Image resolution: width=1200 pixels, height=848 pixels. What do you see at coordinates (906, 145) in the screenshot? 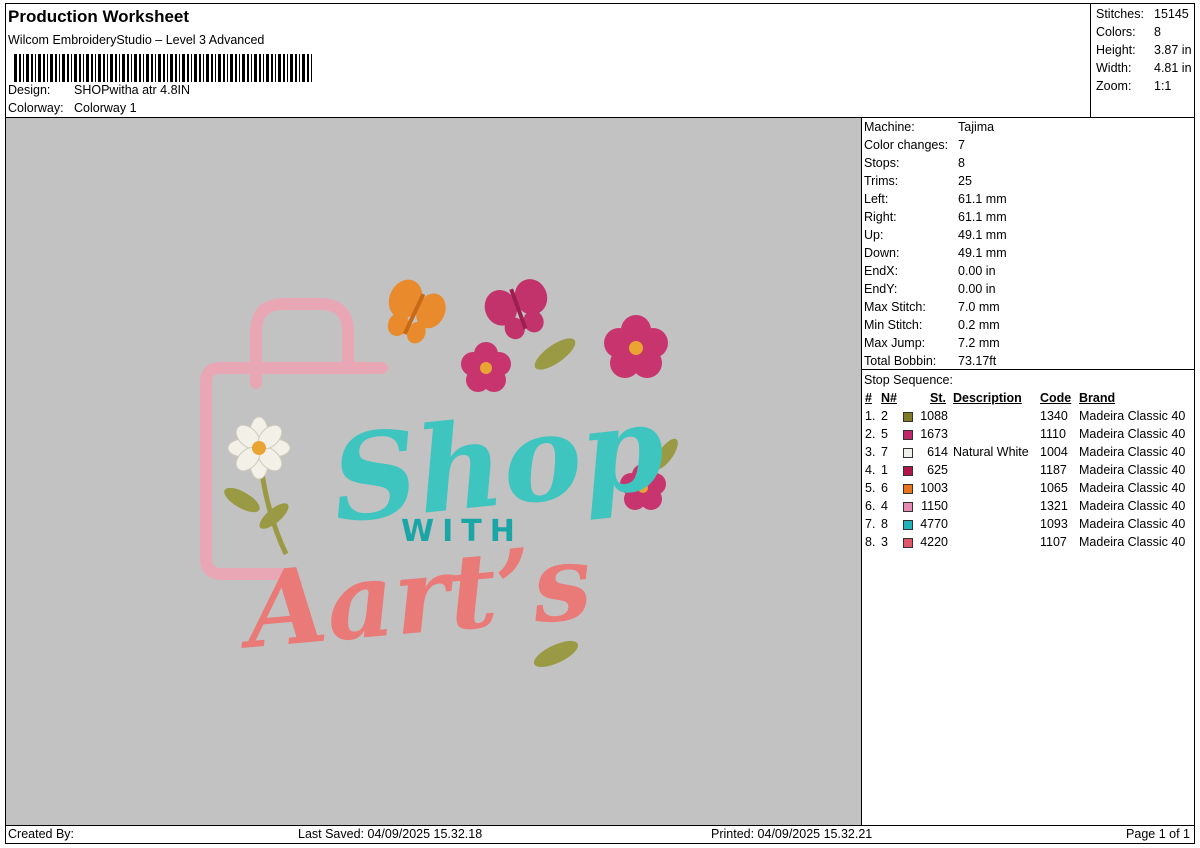
I see `machine-label: Color changes:` at bounding box center [906, 145].